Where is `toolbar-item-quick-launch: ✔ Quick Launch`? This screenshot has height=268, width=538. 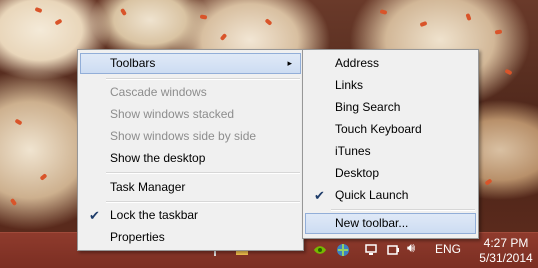 toolbar-item-quick-launch: ✔ Quick Launch is located at coordinates (390, 195).